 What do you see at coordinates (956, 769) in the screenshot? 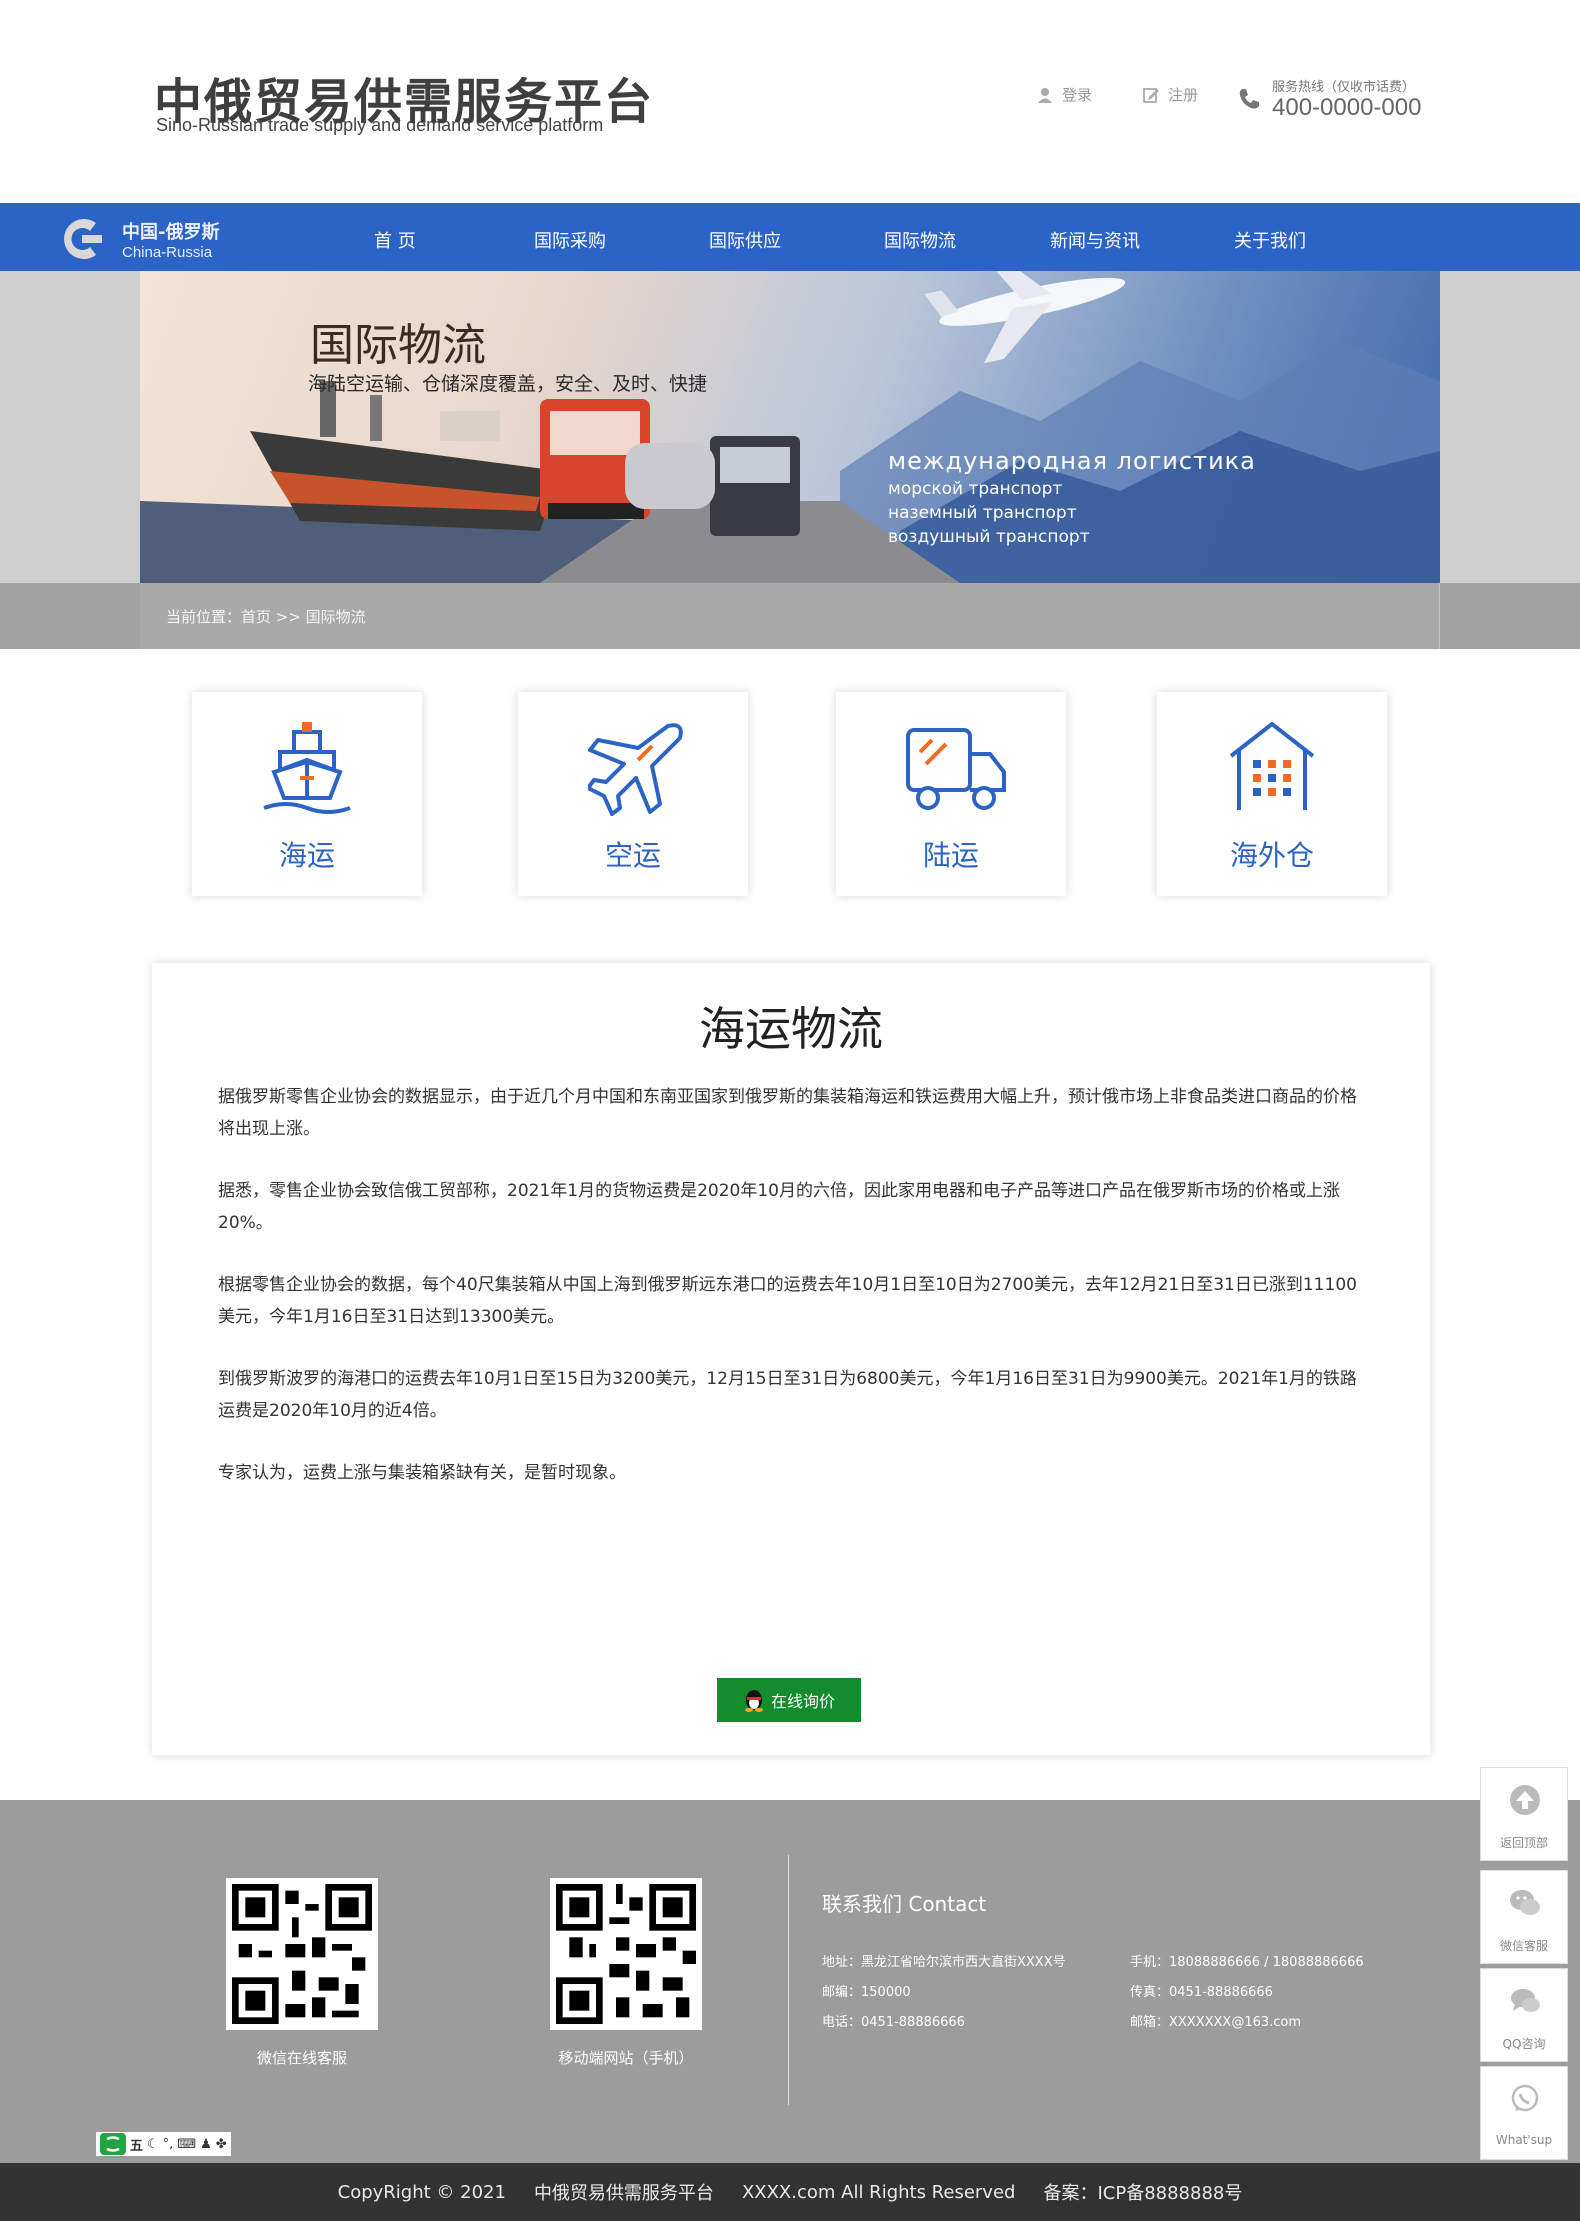
I see `truck-icon` at bounding box center [956, 769].